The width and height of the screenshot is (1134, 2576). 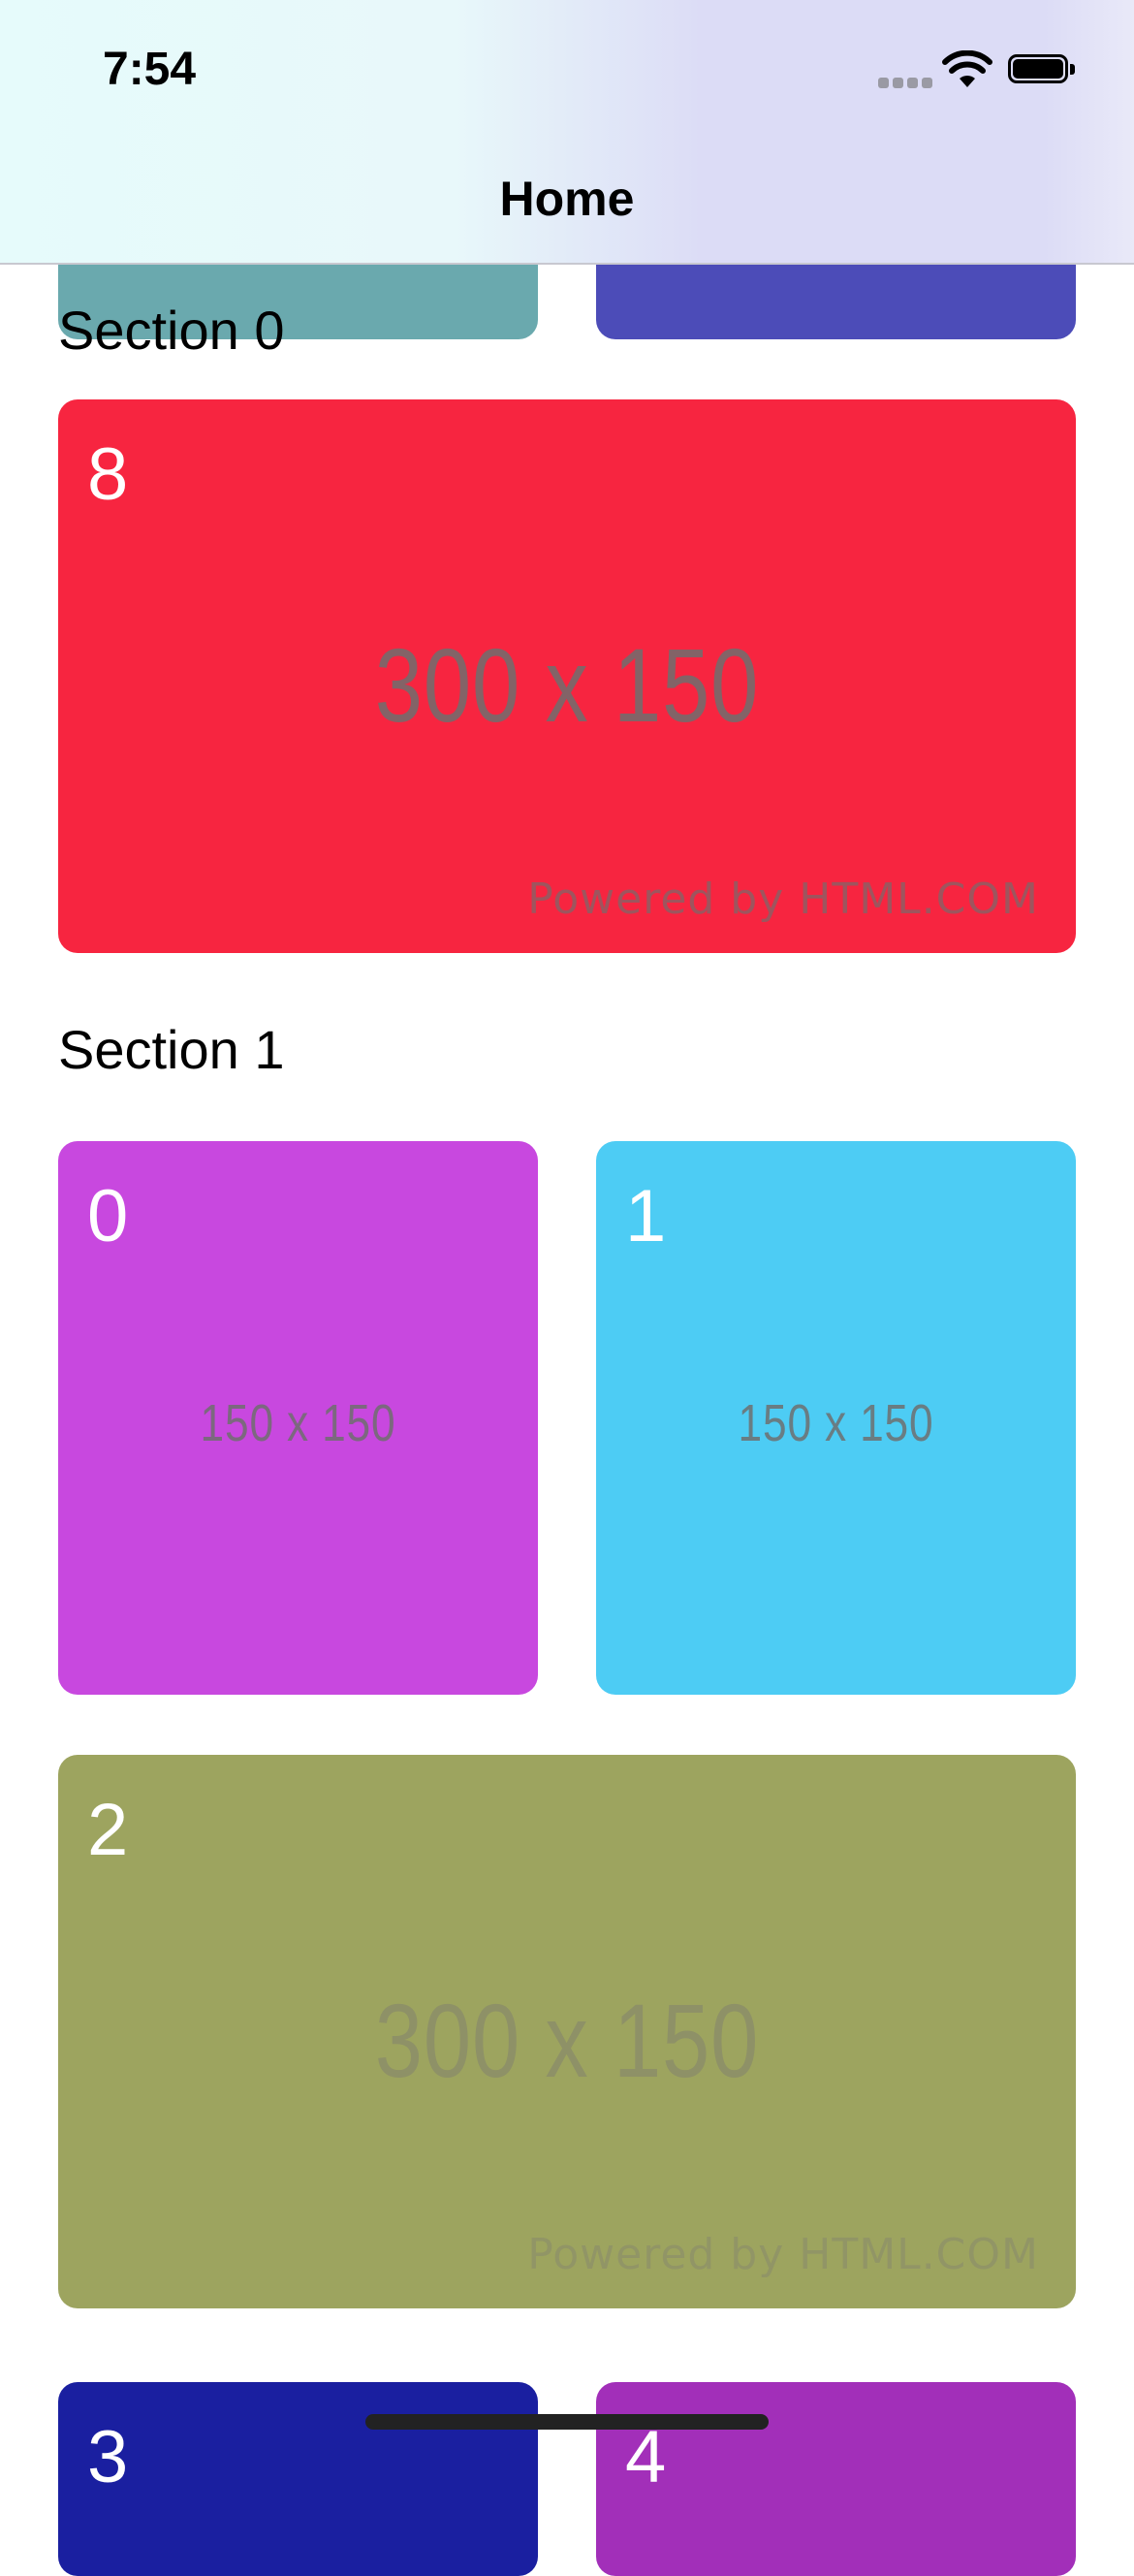 I want to click on tile-3: 3, so click(x=298, y=2479).